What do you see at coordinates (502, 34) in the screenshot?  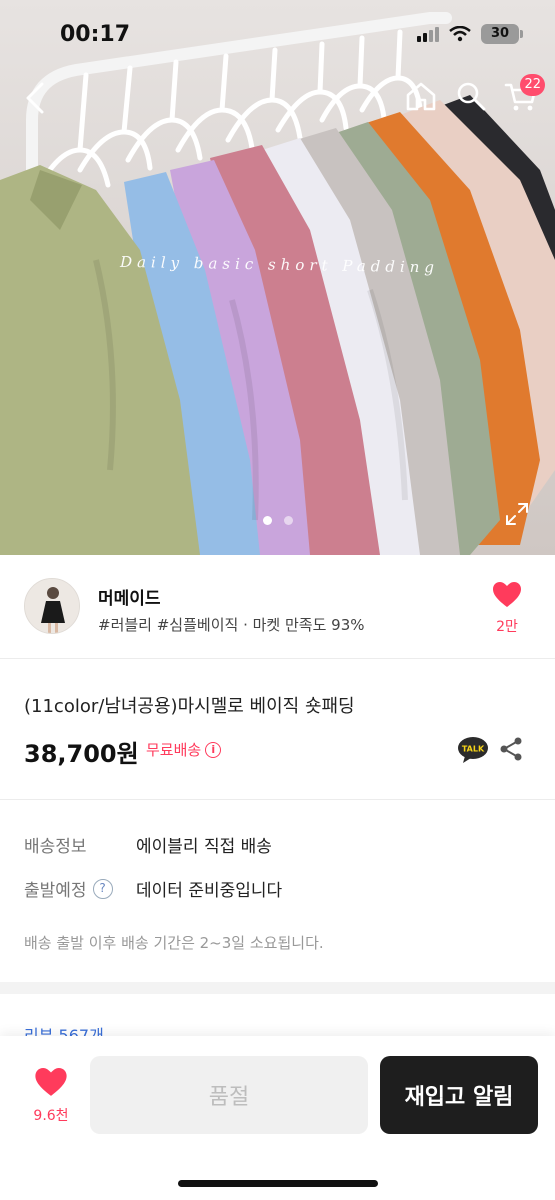 I see `battery-indicator: 30` at bounding box center [502, 34].